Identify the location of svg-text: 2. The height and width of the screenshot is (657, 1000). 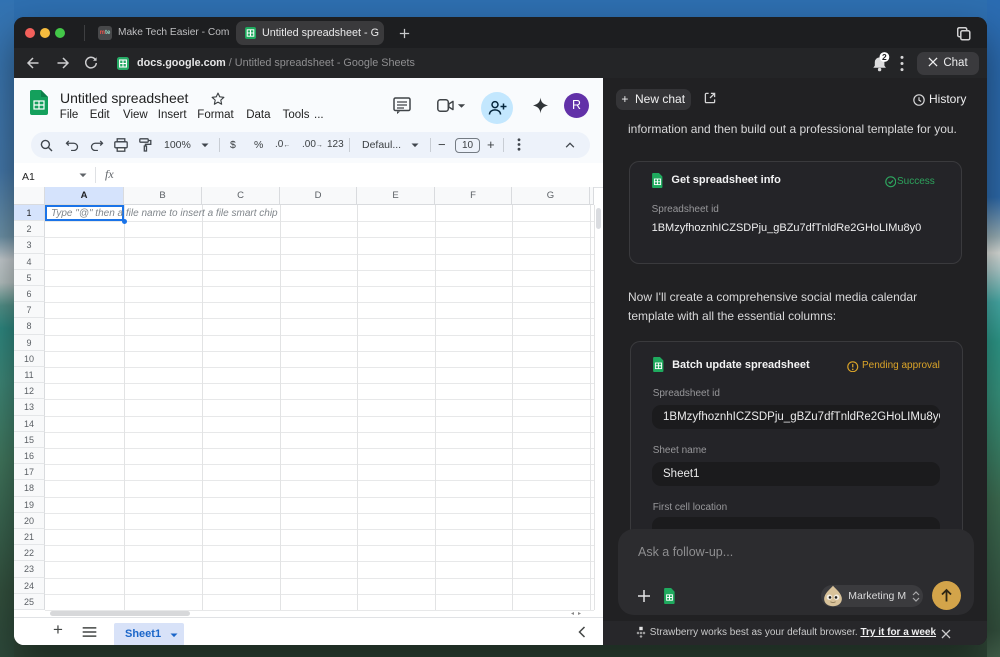
(884, 57).